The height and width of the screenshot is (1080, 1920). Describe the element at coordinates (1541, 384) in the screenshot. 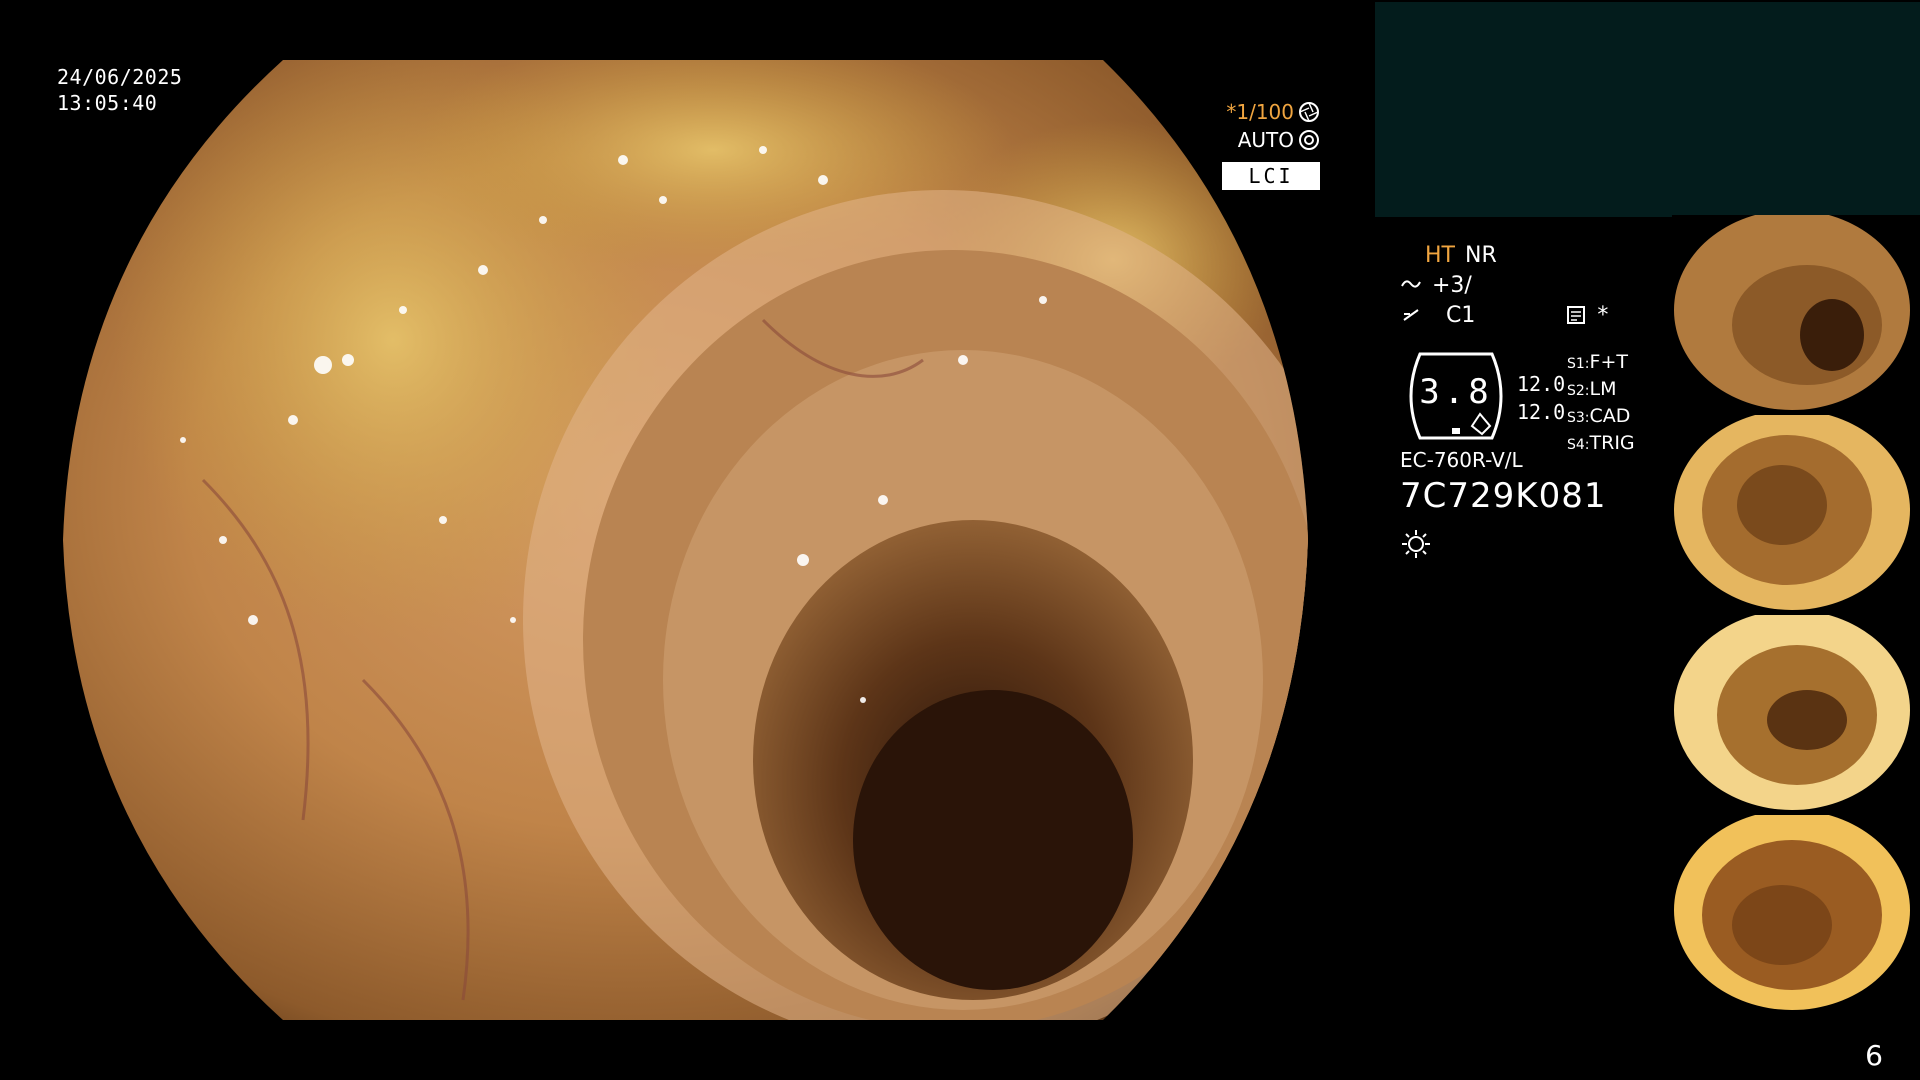

I see `level-top: 12.0` at that location.